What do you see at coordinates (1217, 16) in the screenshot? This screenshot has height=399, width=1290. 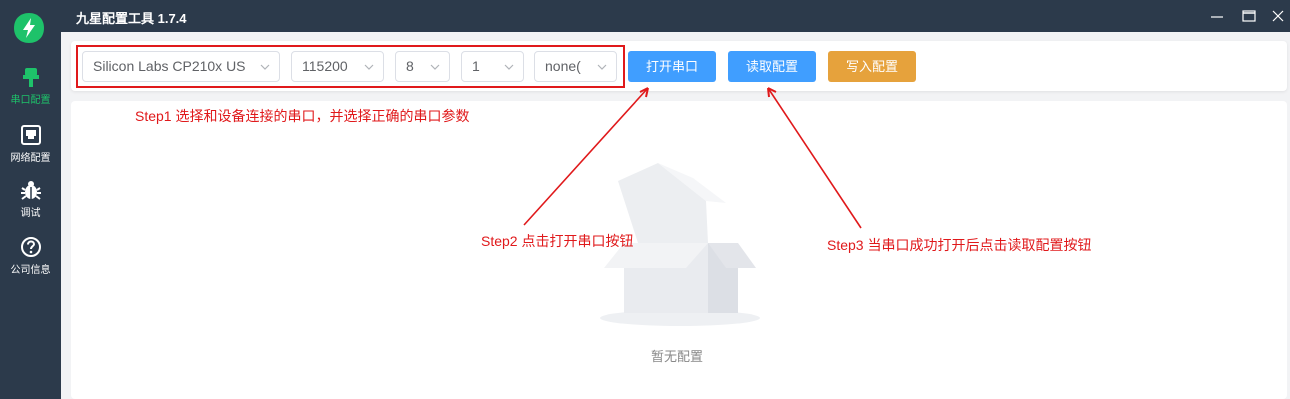 I see `minimize-icon` at bounding box center [1217, 16].